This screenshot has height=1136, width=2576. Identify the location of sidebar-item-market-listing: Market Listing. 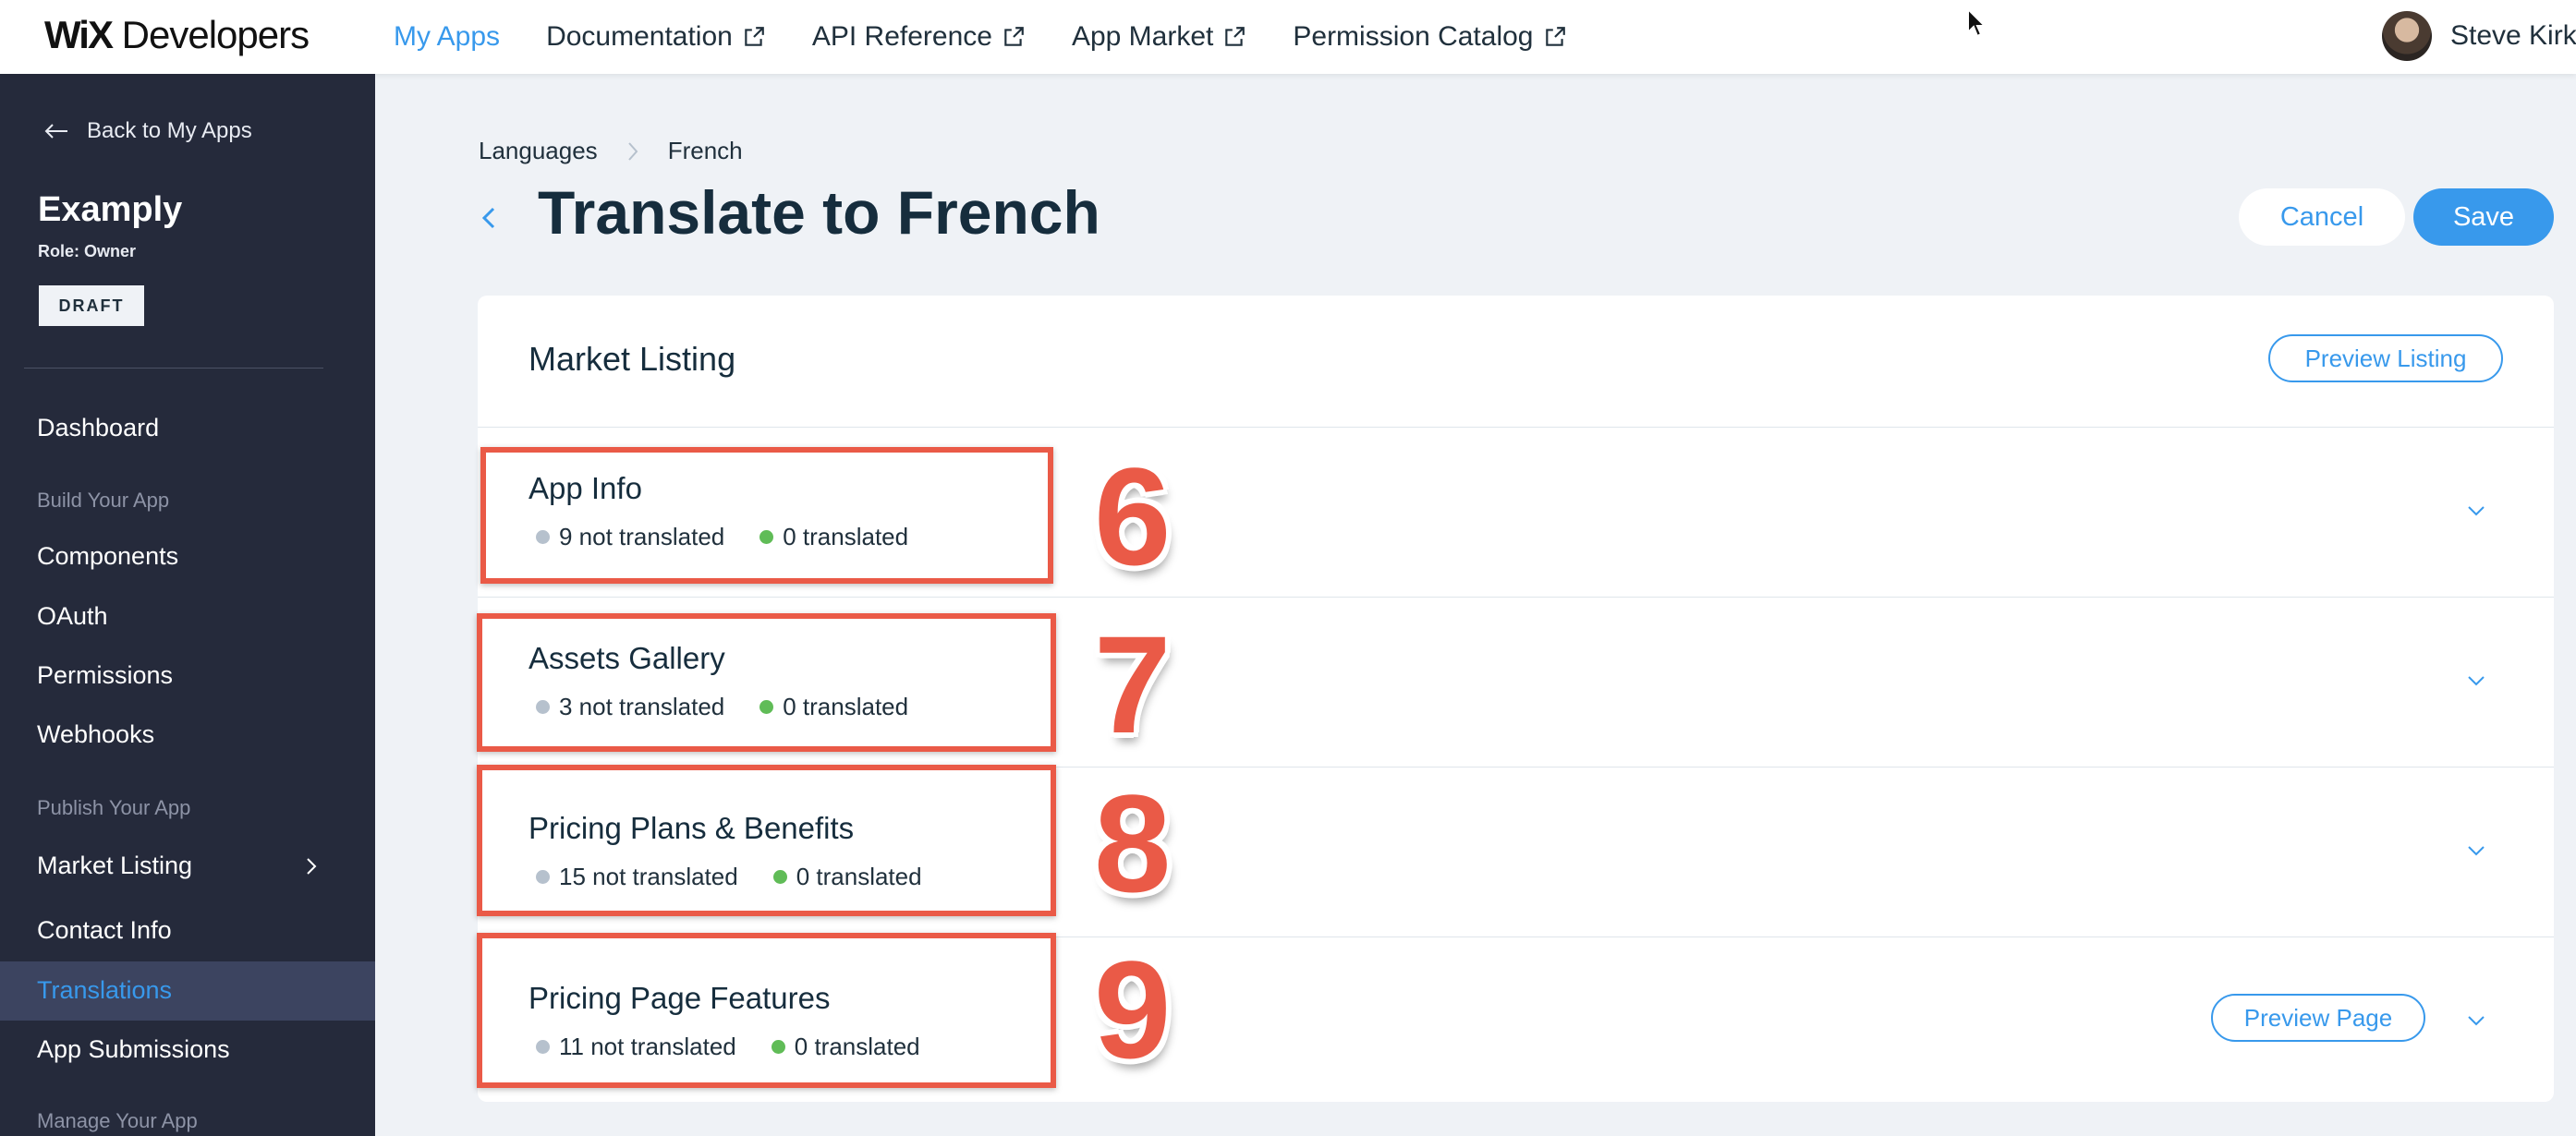
(114, 866).